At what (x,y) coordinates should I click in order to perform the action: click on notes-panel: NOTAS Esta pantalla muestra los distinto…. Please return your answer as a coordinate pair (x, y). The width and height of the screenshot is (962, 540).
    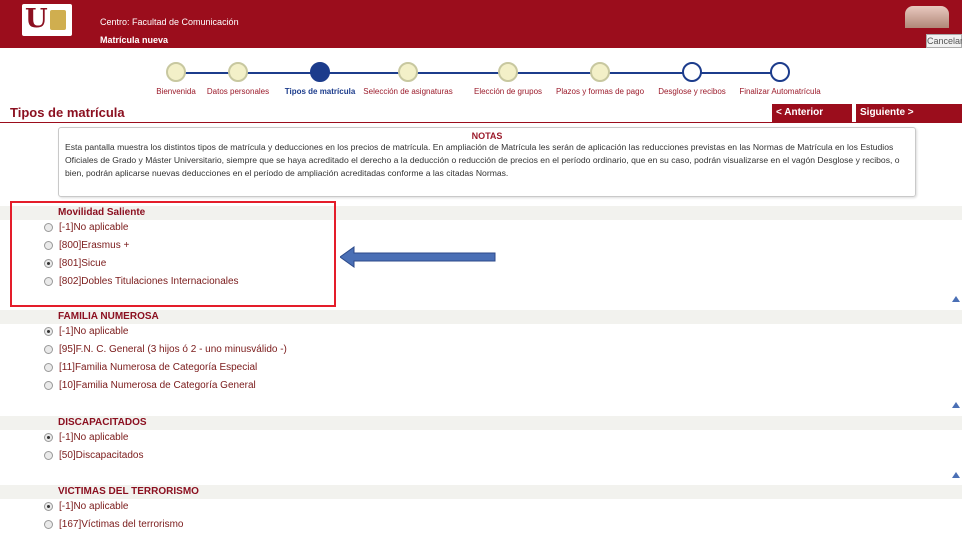
    Looking at the image, I should click on (487, 162).